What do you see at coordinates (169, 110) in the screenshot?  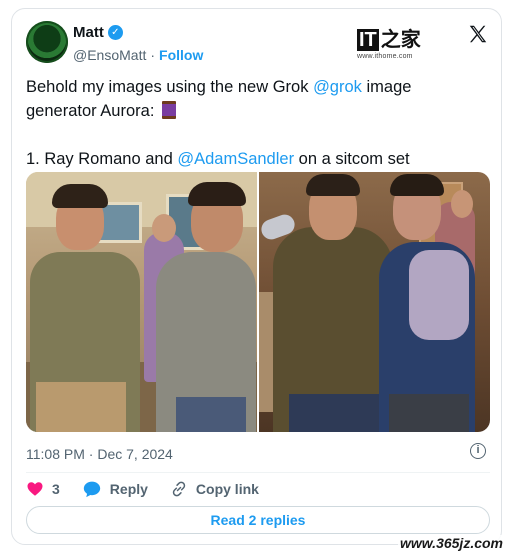 I see `spool-emoji-icon` at bounding box center [169, 110].